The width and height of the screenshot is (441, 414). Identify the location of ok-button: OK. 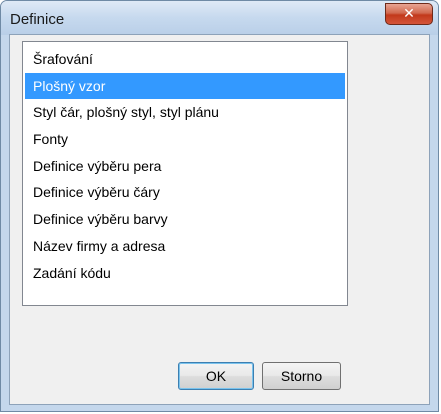
(216, 376).